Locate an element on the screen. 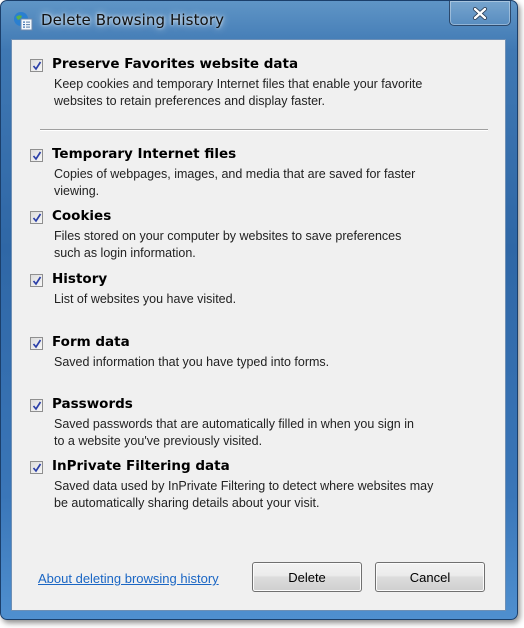 The width and height of the screenshot is (524, 628). inprivate-filtering-data-checkbox is located at coordinates (36, 467).